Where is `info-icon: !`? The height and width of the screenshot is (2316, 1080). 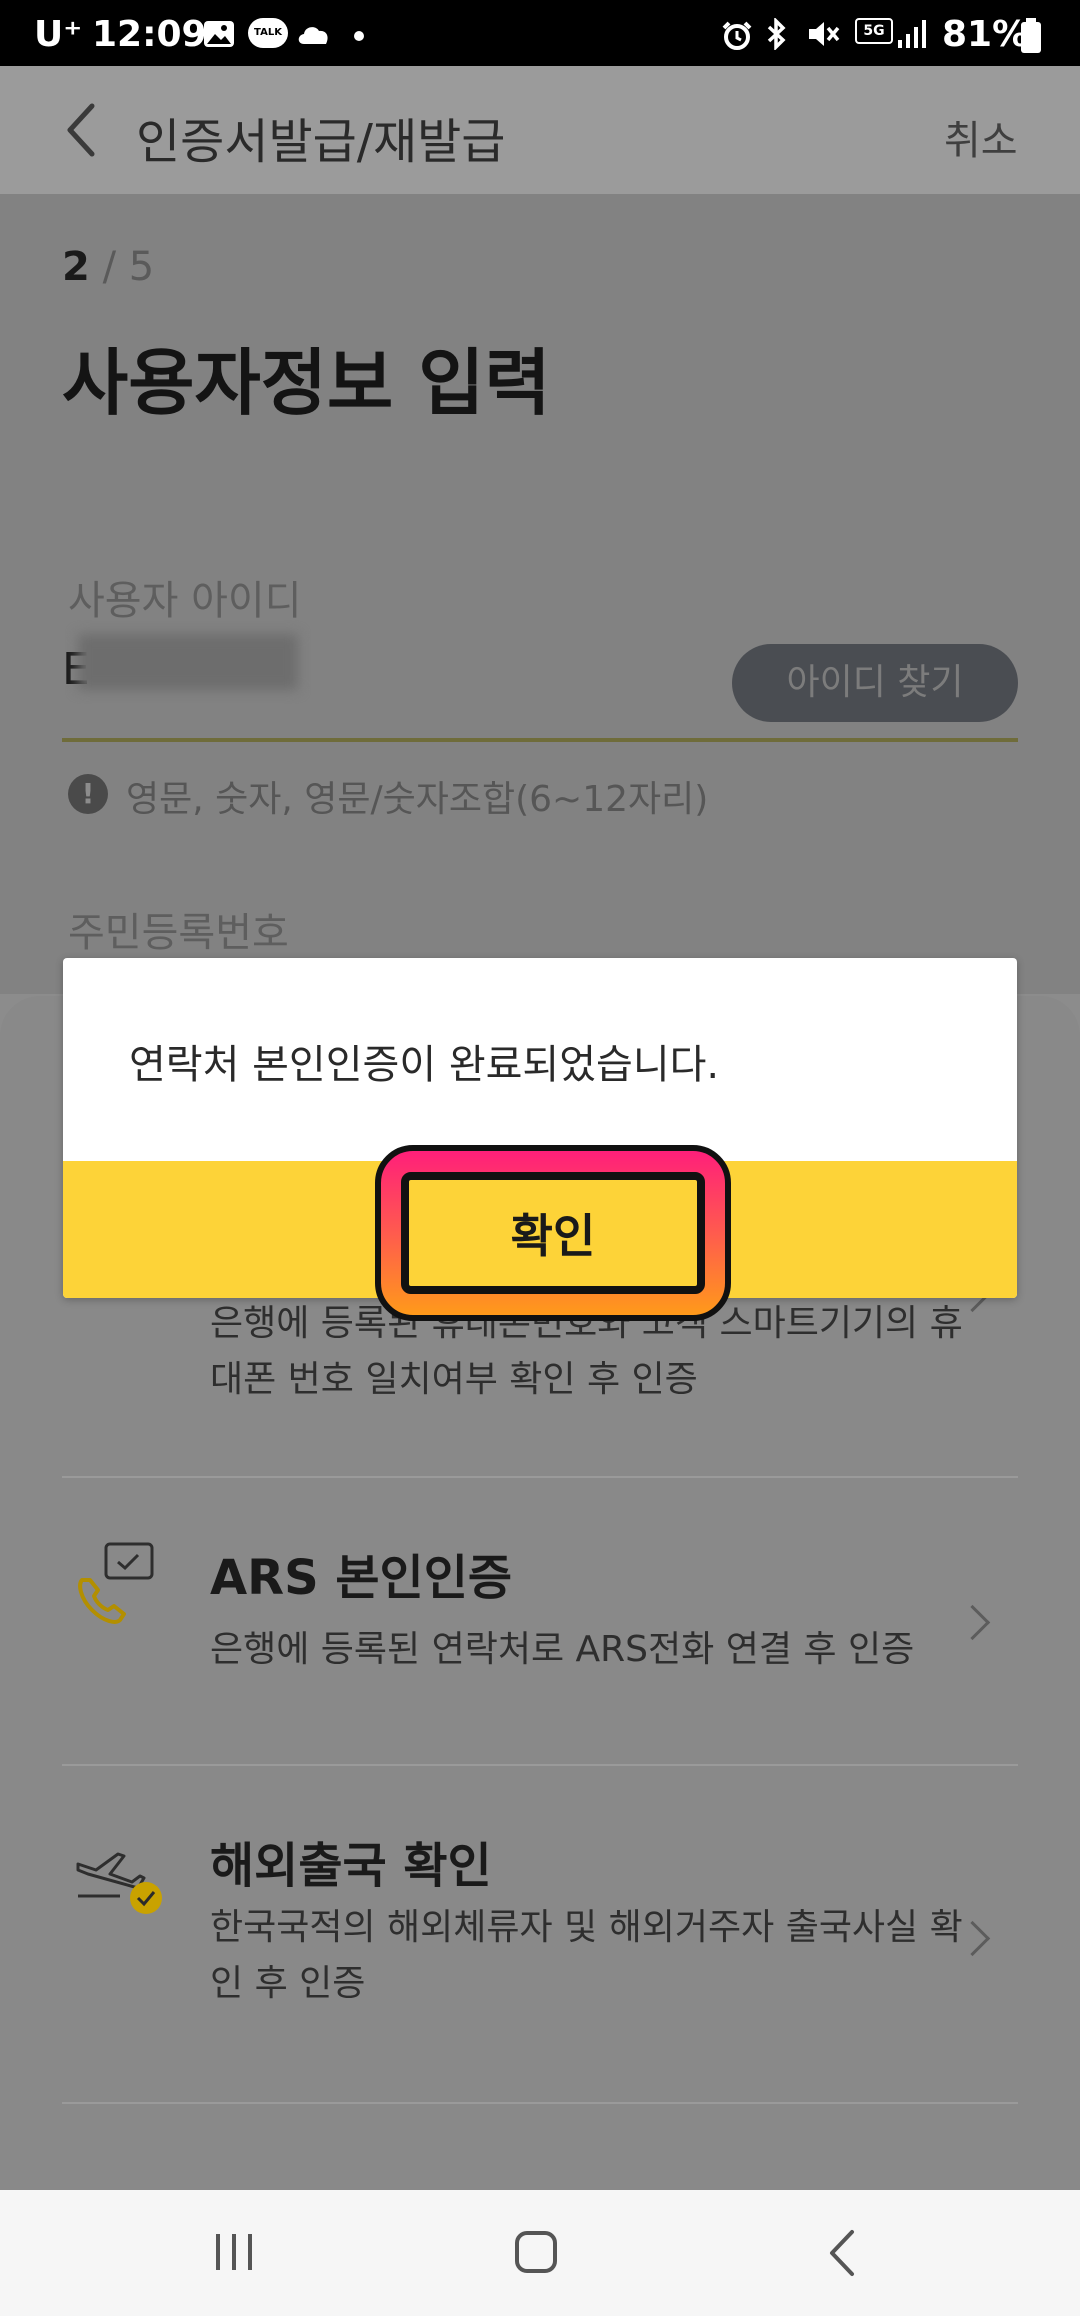 info-icon: ! is located at coordinates (88, 794).